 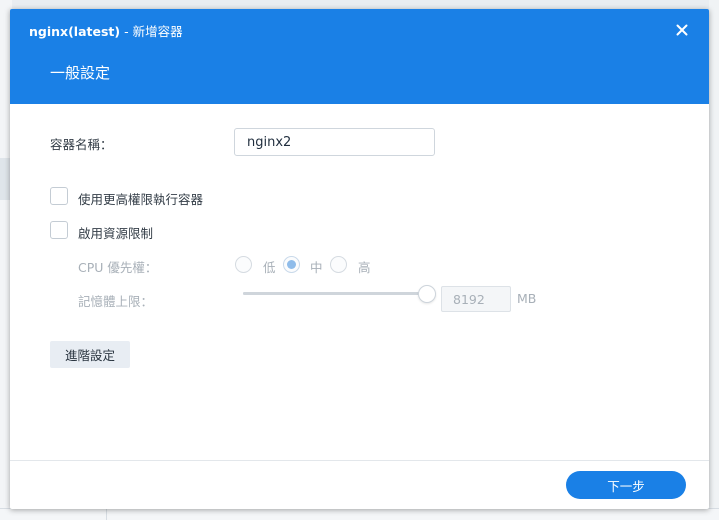 I want to click on cpu-priority-low-radio, so click(x=243, y=264).